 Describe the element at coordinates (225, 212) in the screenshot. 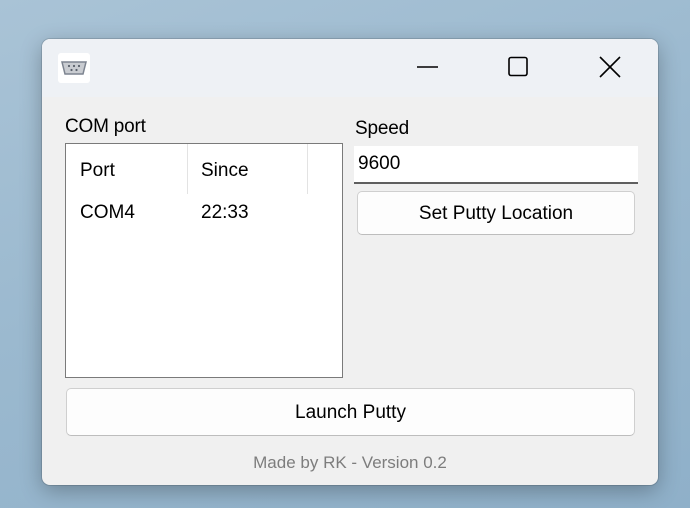

I see `since-cell: 22:33` at that location.